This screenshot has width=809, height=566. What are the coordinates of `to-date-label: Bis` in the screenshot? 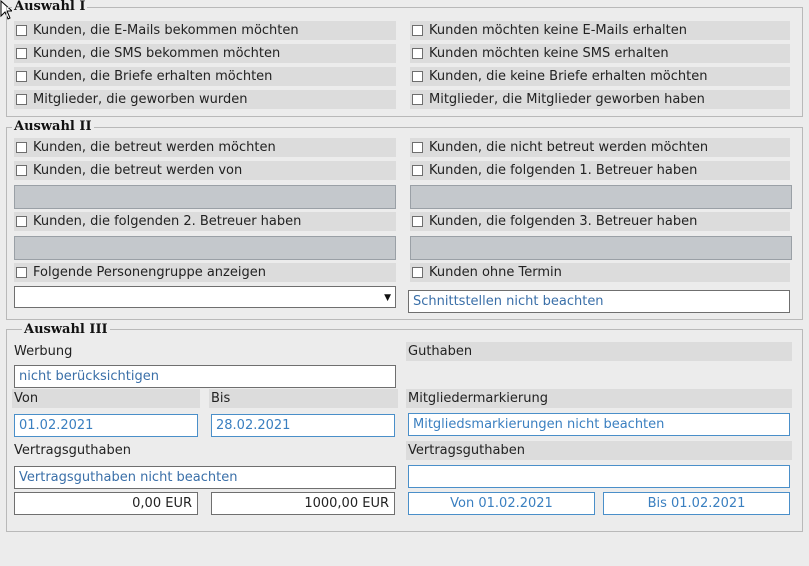 It's located at (303, 398).